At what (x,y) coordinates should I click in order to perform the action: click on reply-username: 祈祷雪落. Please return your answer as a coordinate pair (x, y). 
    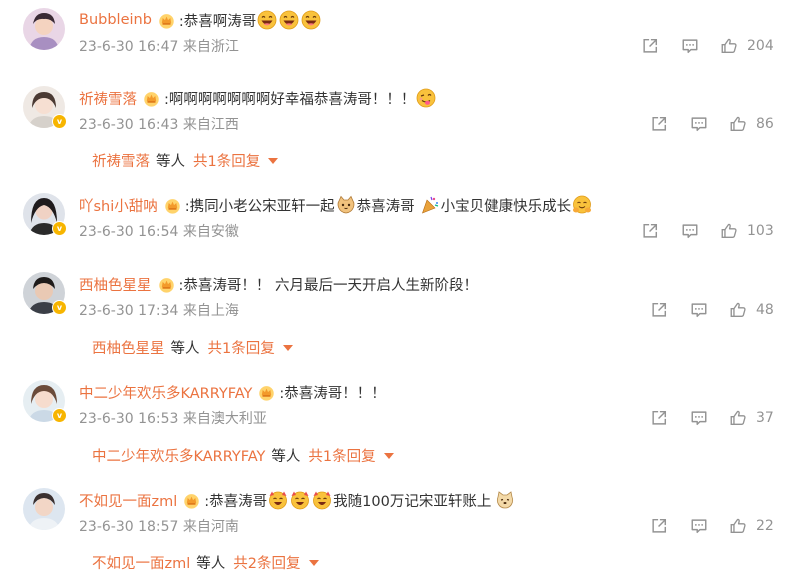
    Looking at the image, I should click on (121, 160).